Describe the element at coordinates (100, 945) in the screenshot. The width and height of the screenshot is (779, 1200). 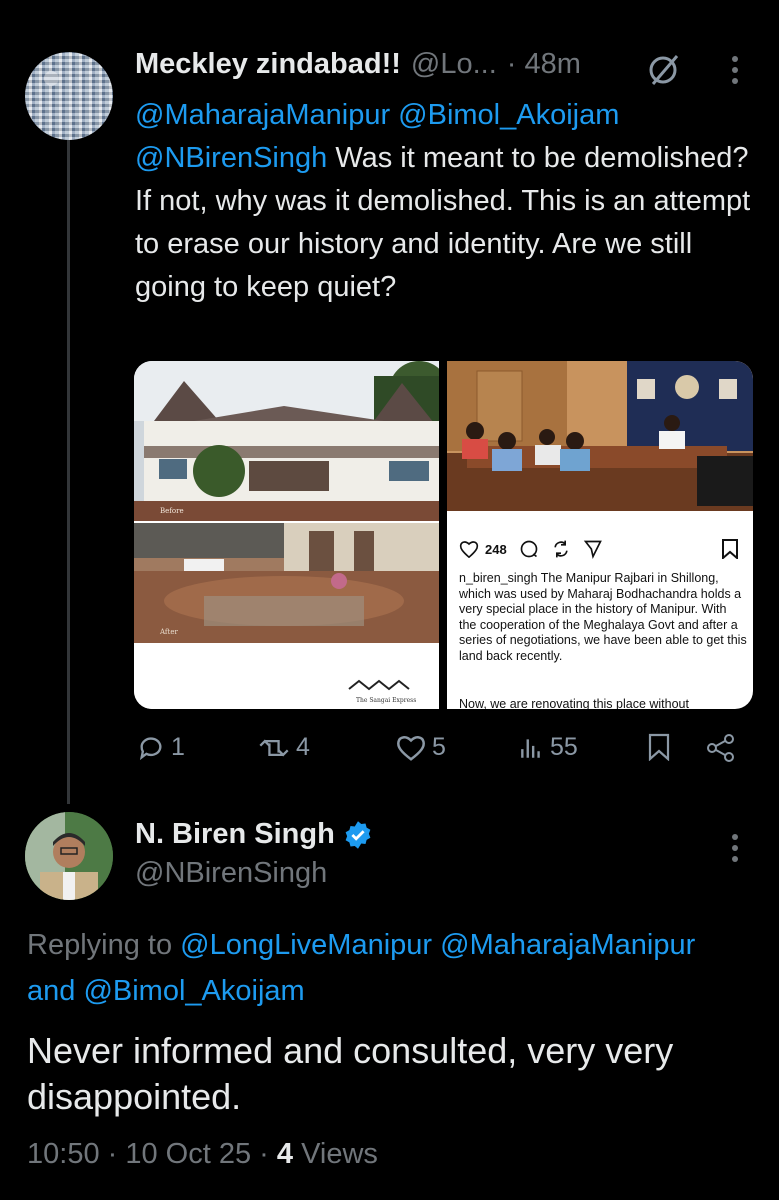
I see `replying-label: Replying to` at that location.